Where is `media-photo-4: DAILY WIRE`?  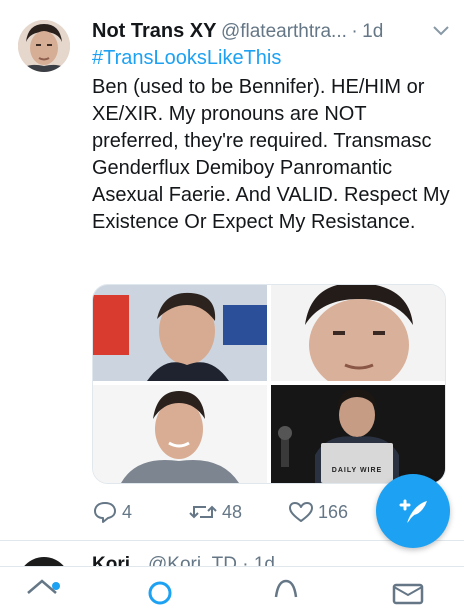
media-photo-4: DAILY WIRE is located at coordinates (358, 434).